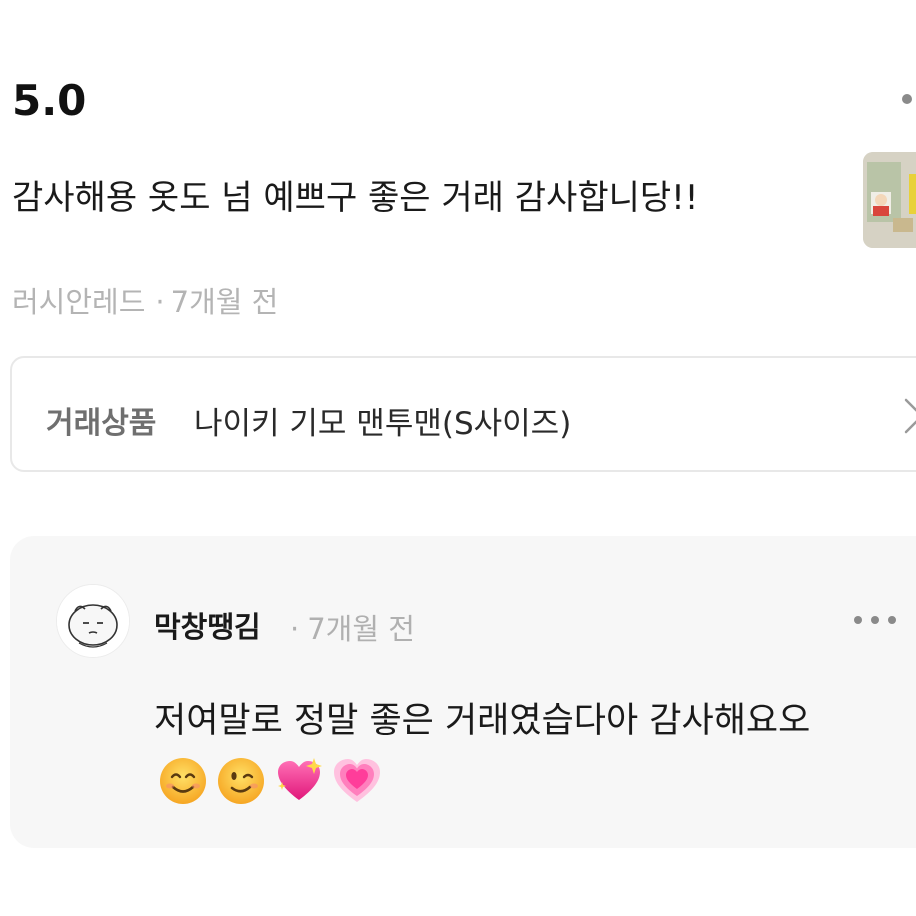 Image resolution: width=916 pixels, height=916 pixels. What do you see at coordinates (300, 779) in the screenshot?
I see `sparkling-heart-icon` at bounding box center [300, 779].